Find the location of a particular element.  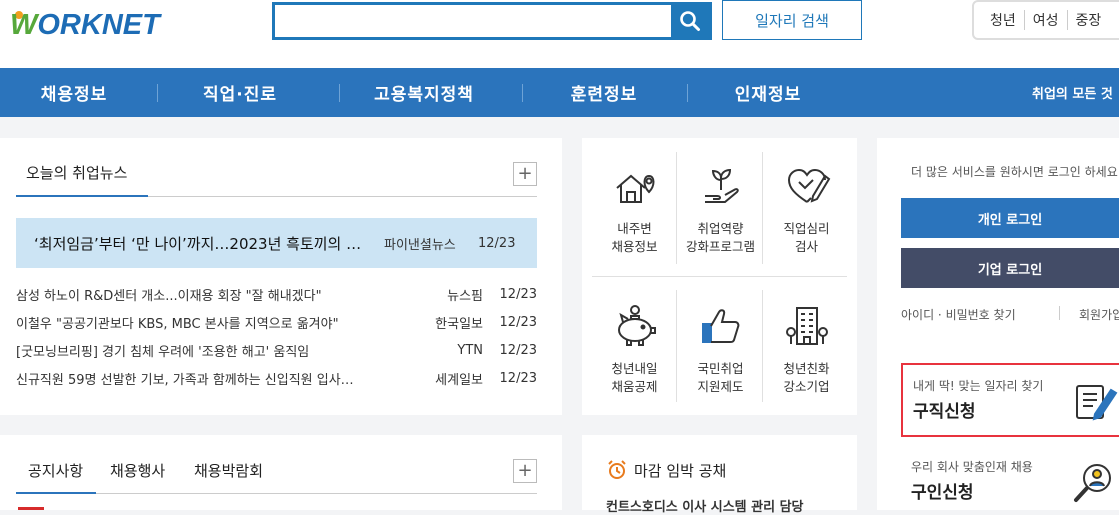

search-input is located at coordinates (474, 21).